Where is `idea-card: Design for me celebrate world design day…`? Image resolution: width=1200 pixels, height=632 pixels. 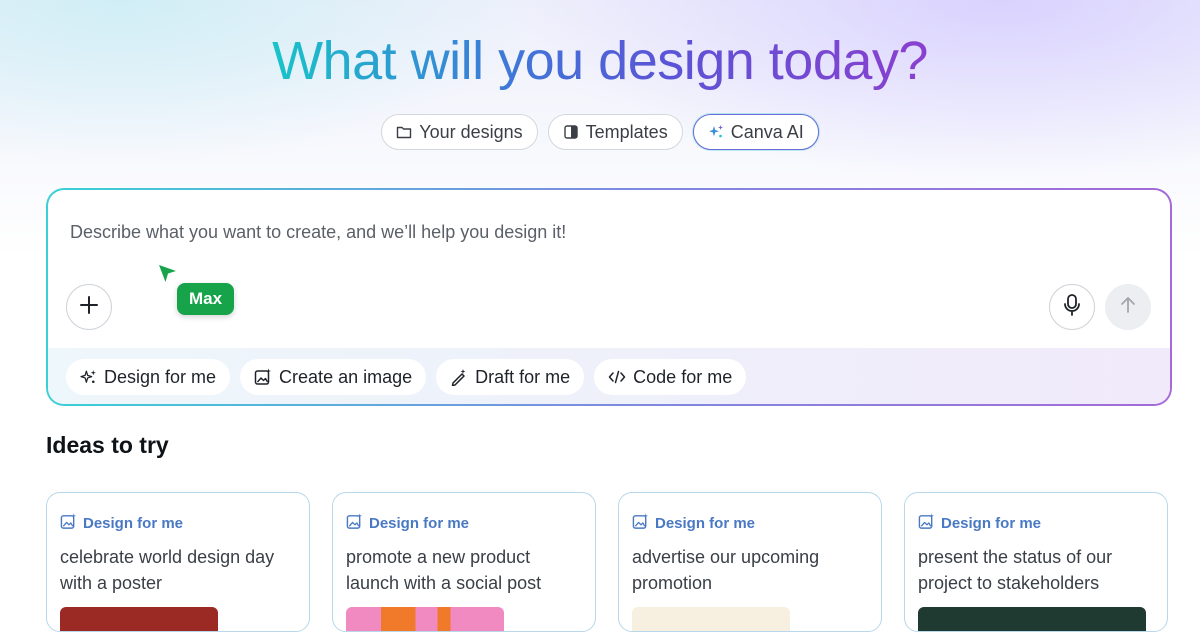 idea-card: Design for me celebrate world design day… is located at coordinates (178, 562).